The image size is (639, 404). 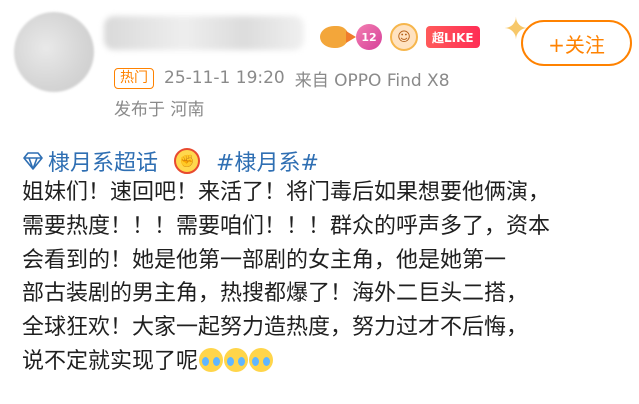 What do you see at coordinates (110, 361) in the screenshot?
I see `post-line: 说不定就实现了呢` at bounding box center [110, 361].